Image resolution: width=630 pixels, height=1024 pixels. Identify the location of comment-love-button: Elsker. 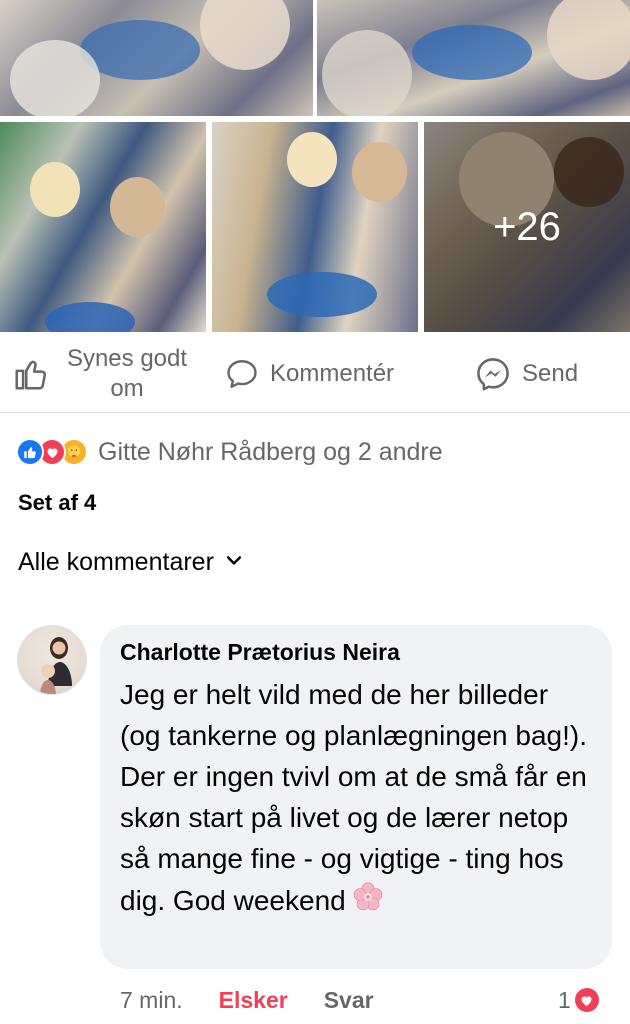
(253, 1000).